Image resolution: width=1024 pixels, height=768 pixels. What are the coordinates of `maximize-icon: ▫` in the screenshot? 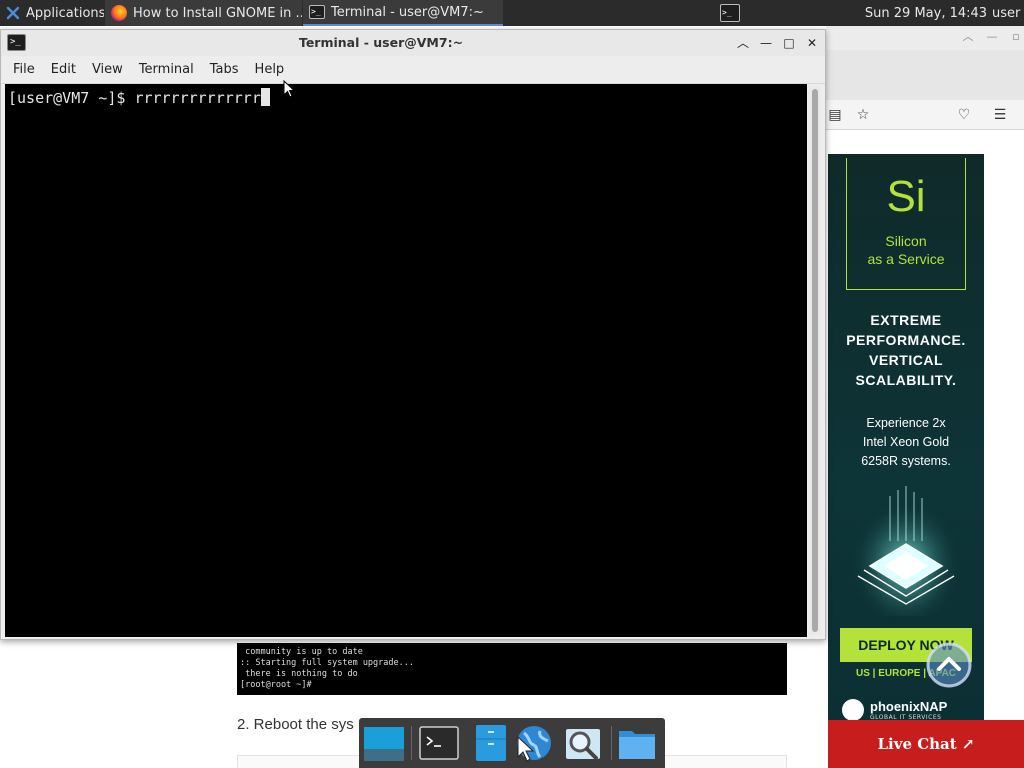 It's located at (1016, 37).